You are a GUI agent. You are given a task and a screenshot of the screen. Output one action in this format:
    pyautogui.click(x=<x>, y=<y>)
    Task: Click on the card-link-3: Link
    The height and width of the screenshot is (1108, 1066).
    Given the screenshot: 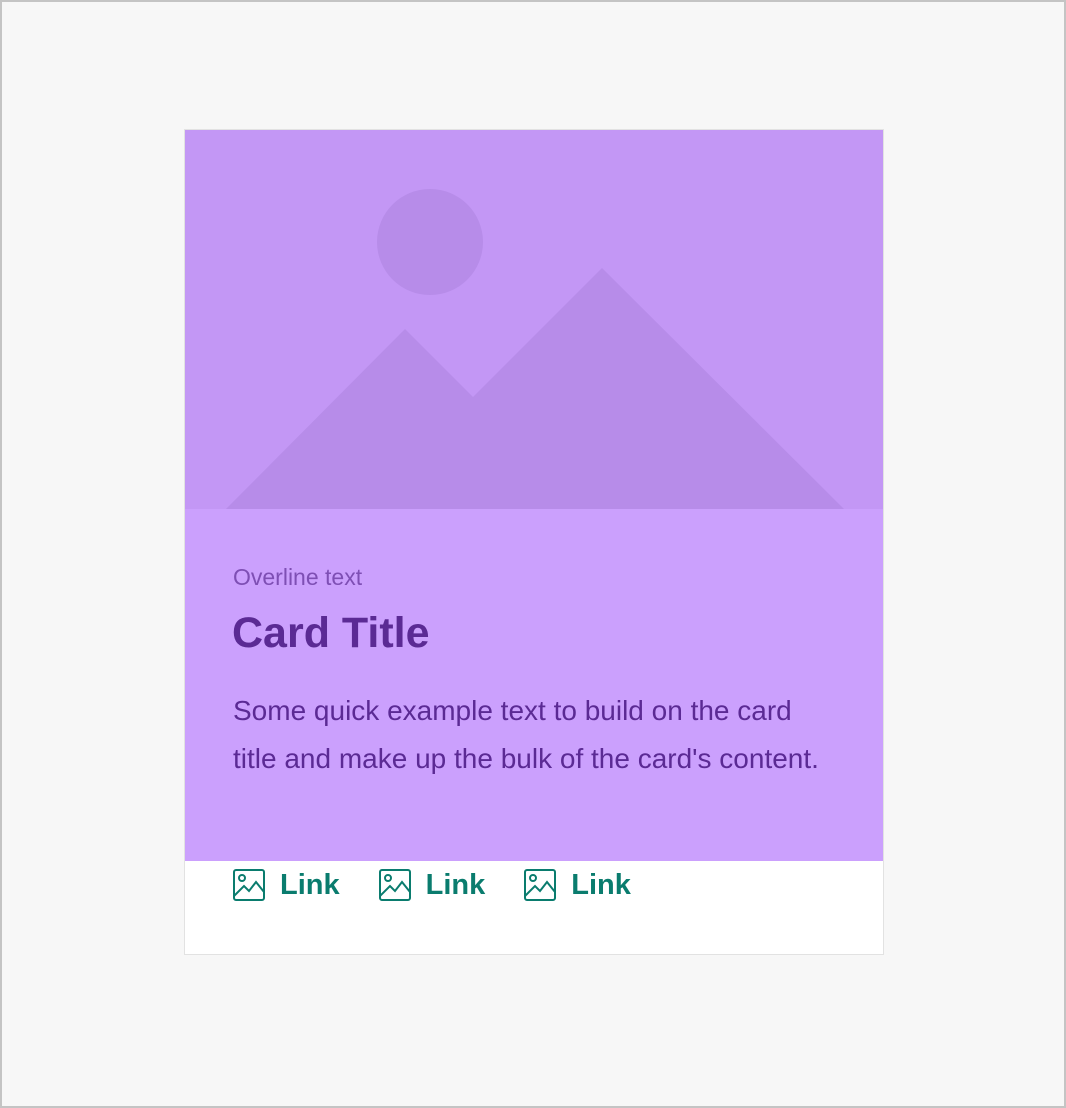 What is the action you would take?
    pyautogui.click(x=577, y=885)
    